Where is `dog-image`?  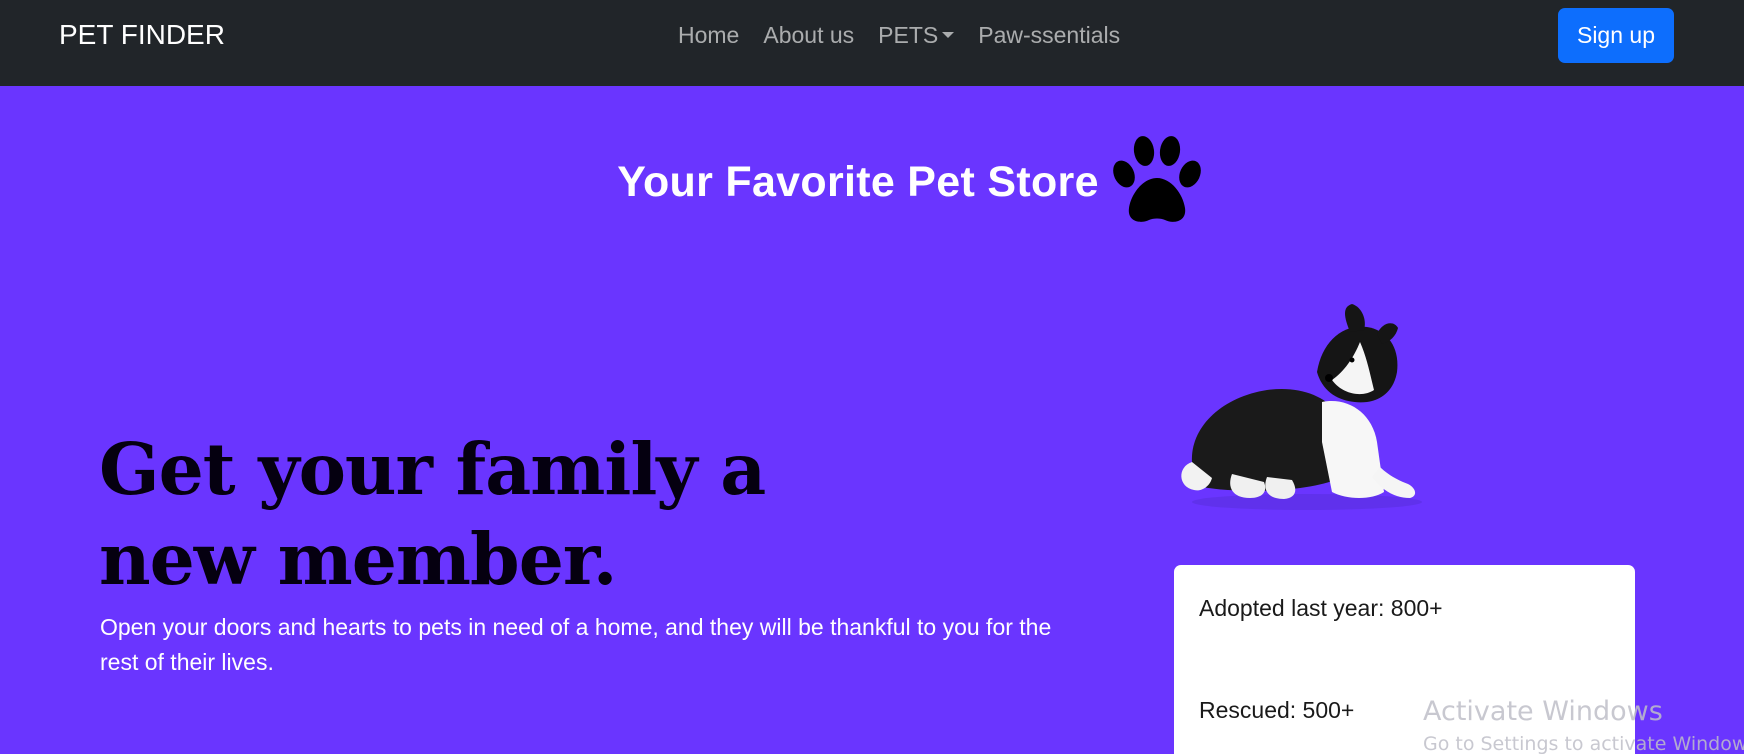 dog-image is located at coordinates (1301, 407).